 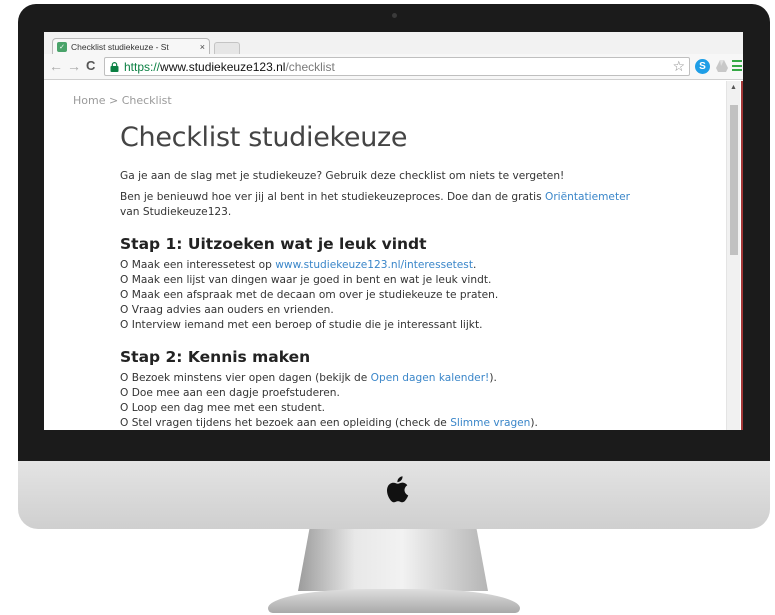 What do you see at coordinates (394, 601) in the screenshot?
I see `imac-stand-base` at bounding box center [394, 601].